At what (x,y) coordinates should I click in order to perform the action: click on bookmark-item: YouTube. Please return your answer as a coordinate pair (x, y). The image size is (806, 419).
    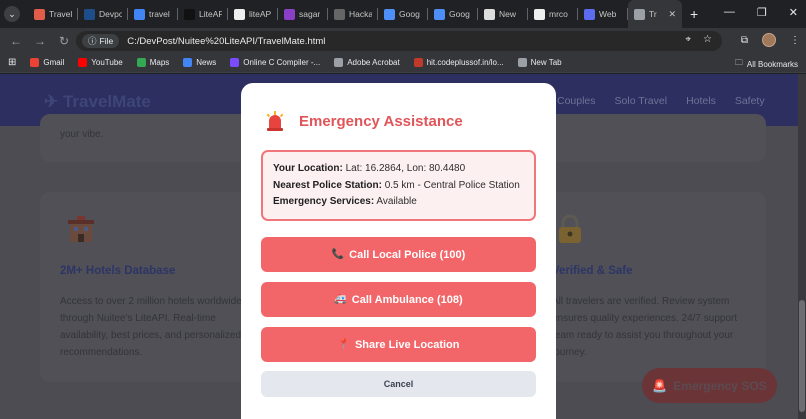
    Looking at the image, I should click on (100, 62).